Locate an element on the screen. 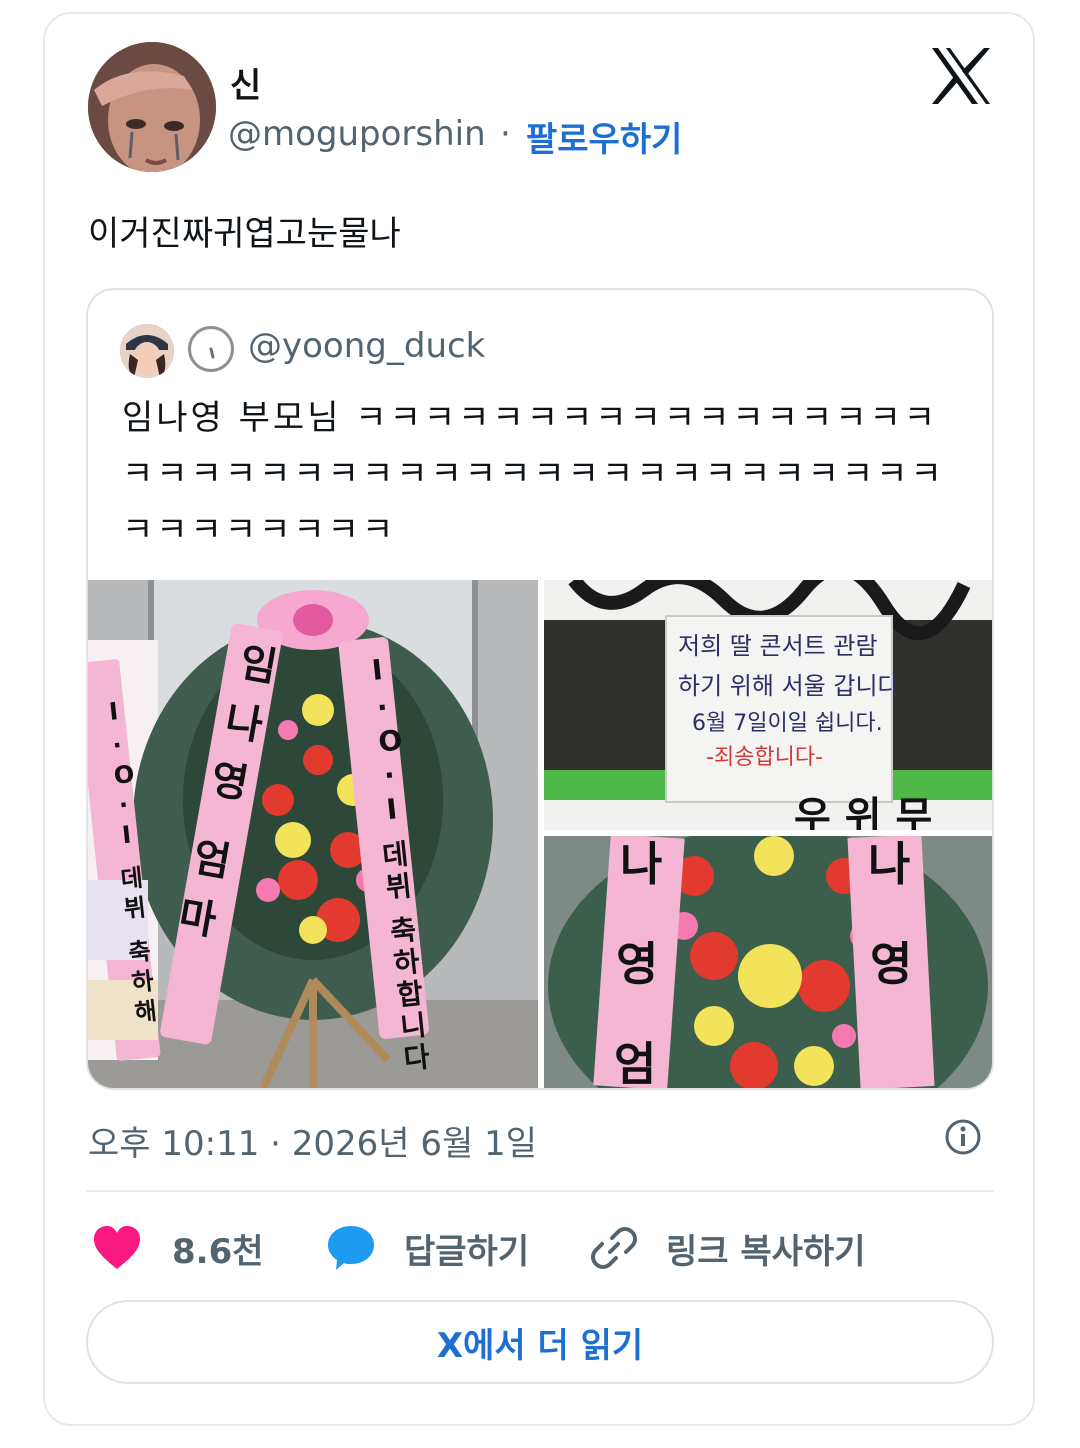 This screenshot has height=1448, width=1080. author-handle: @moguporshin is located at coordinates (357, 134).